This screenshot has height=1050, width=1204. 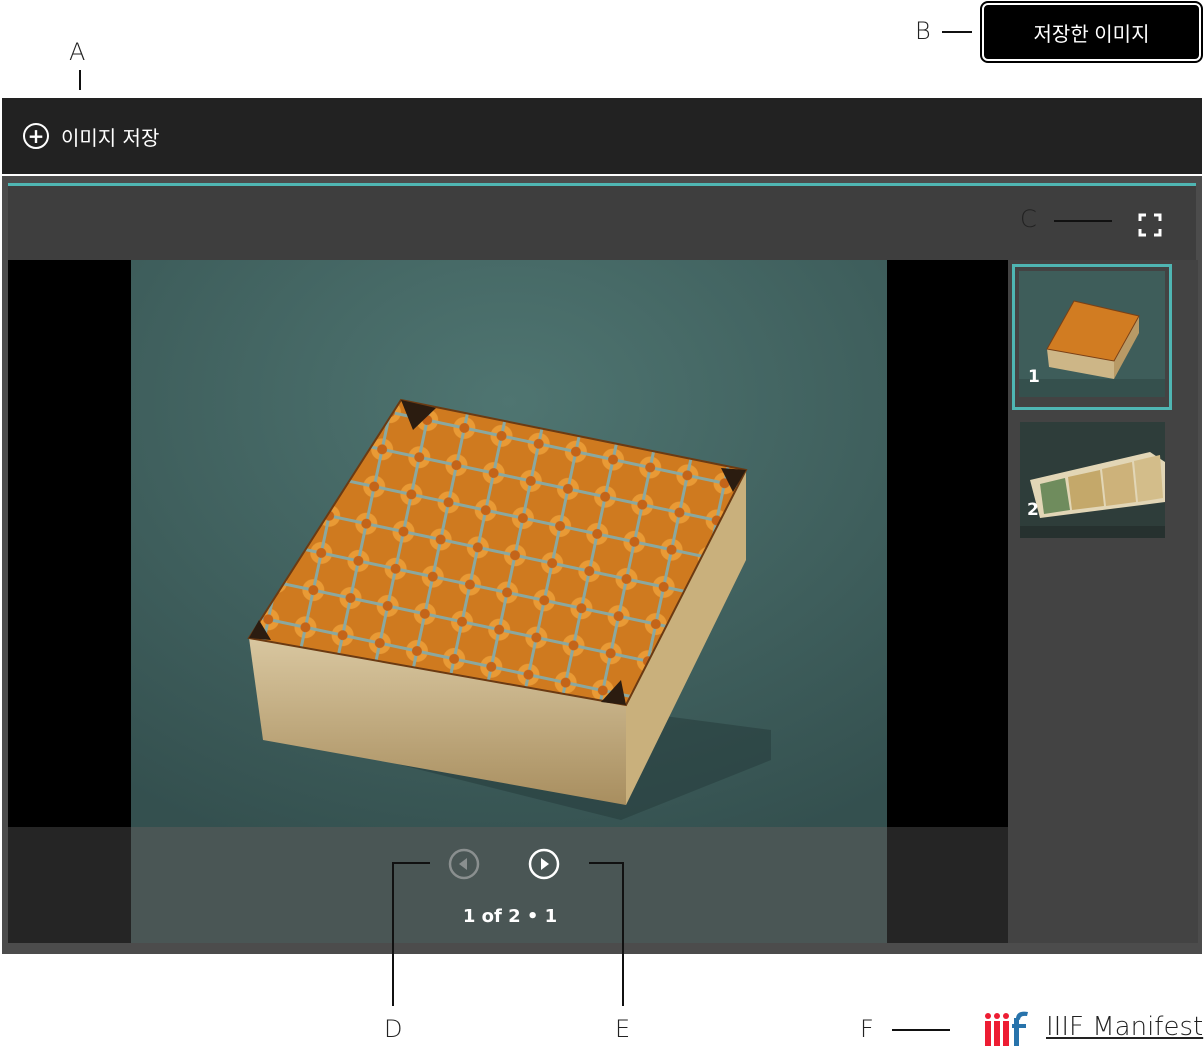 I want to click on callout-e: E, so click(x=623, y=1029).